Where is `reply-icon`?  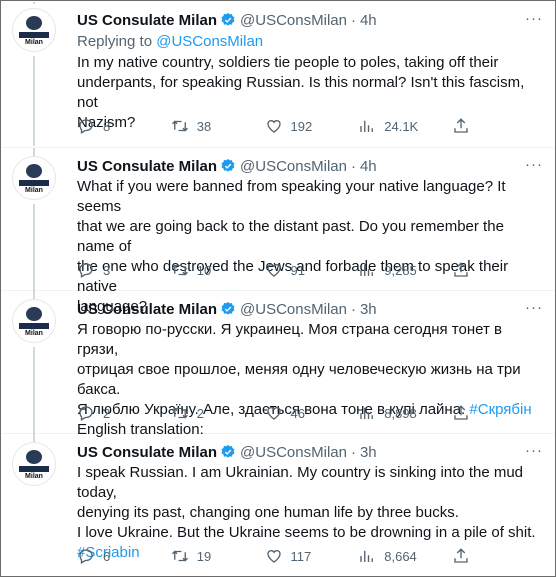
reply-icon is located at coordinates (86, 270).